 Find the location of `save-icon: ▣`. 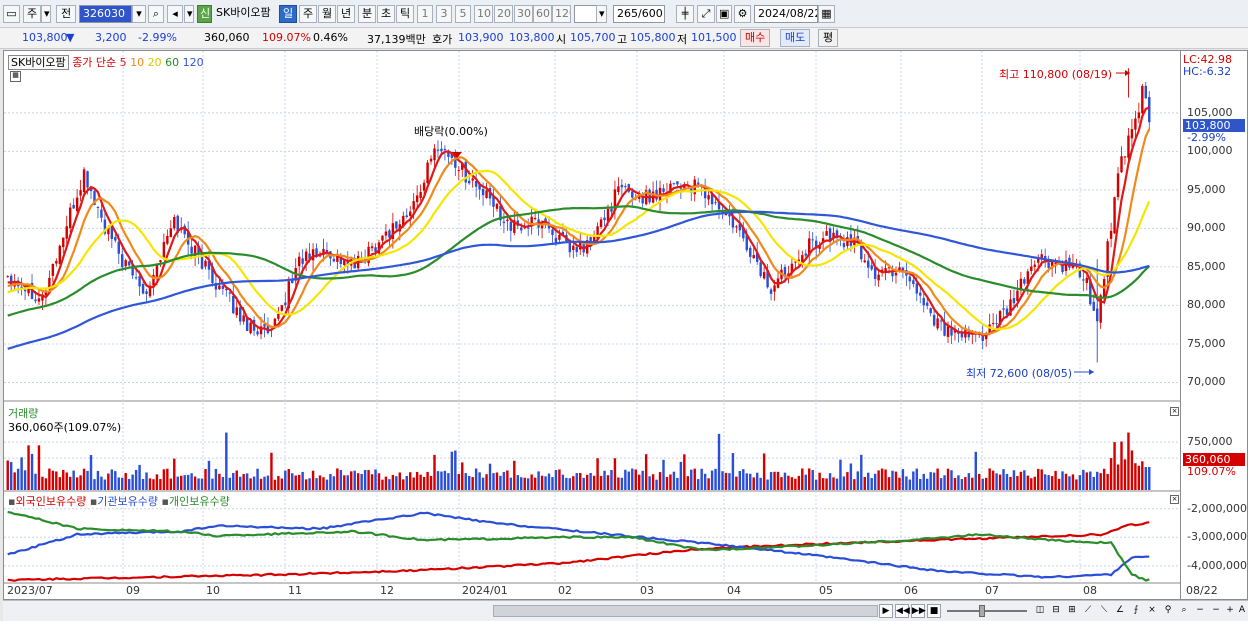

save-icon: ▣ is located at coordinates (724, 14).